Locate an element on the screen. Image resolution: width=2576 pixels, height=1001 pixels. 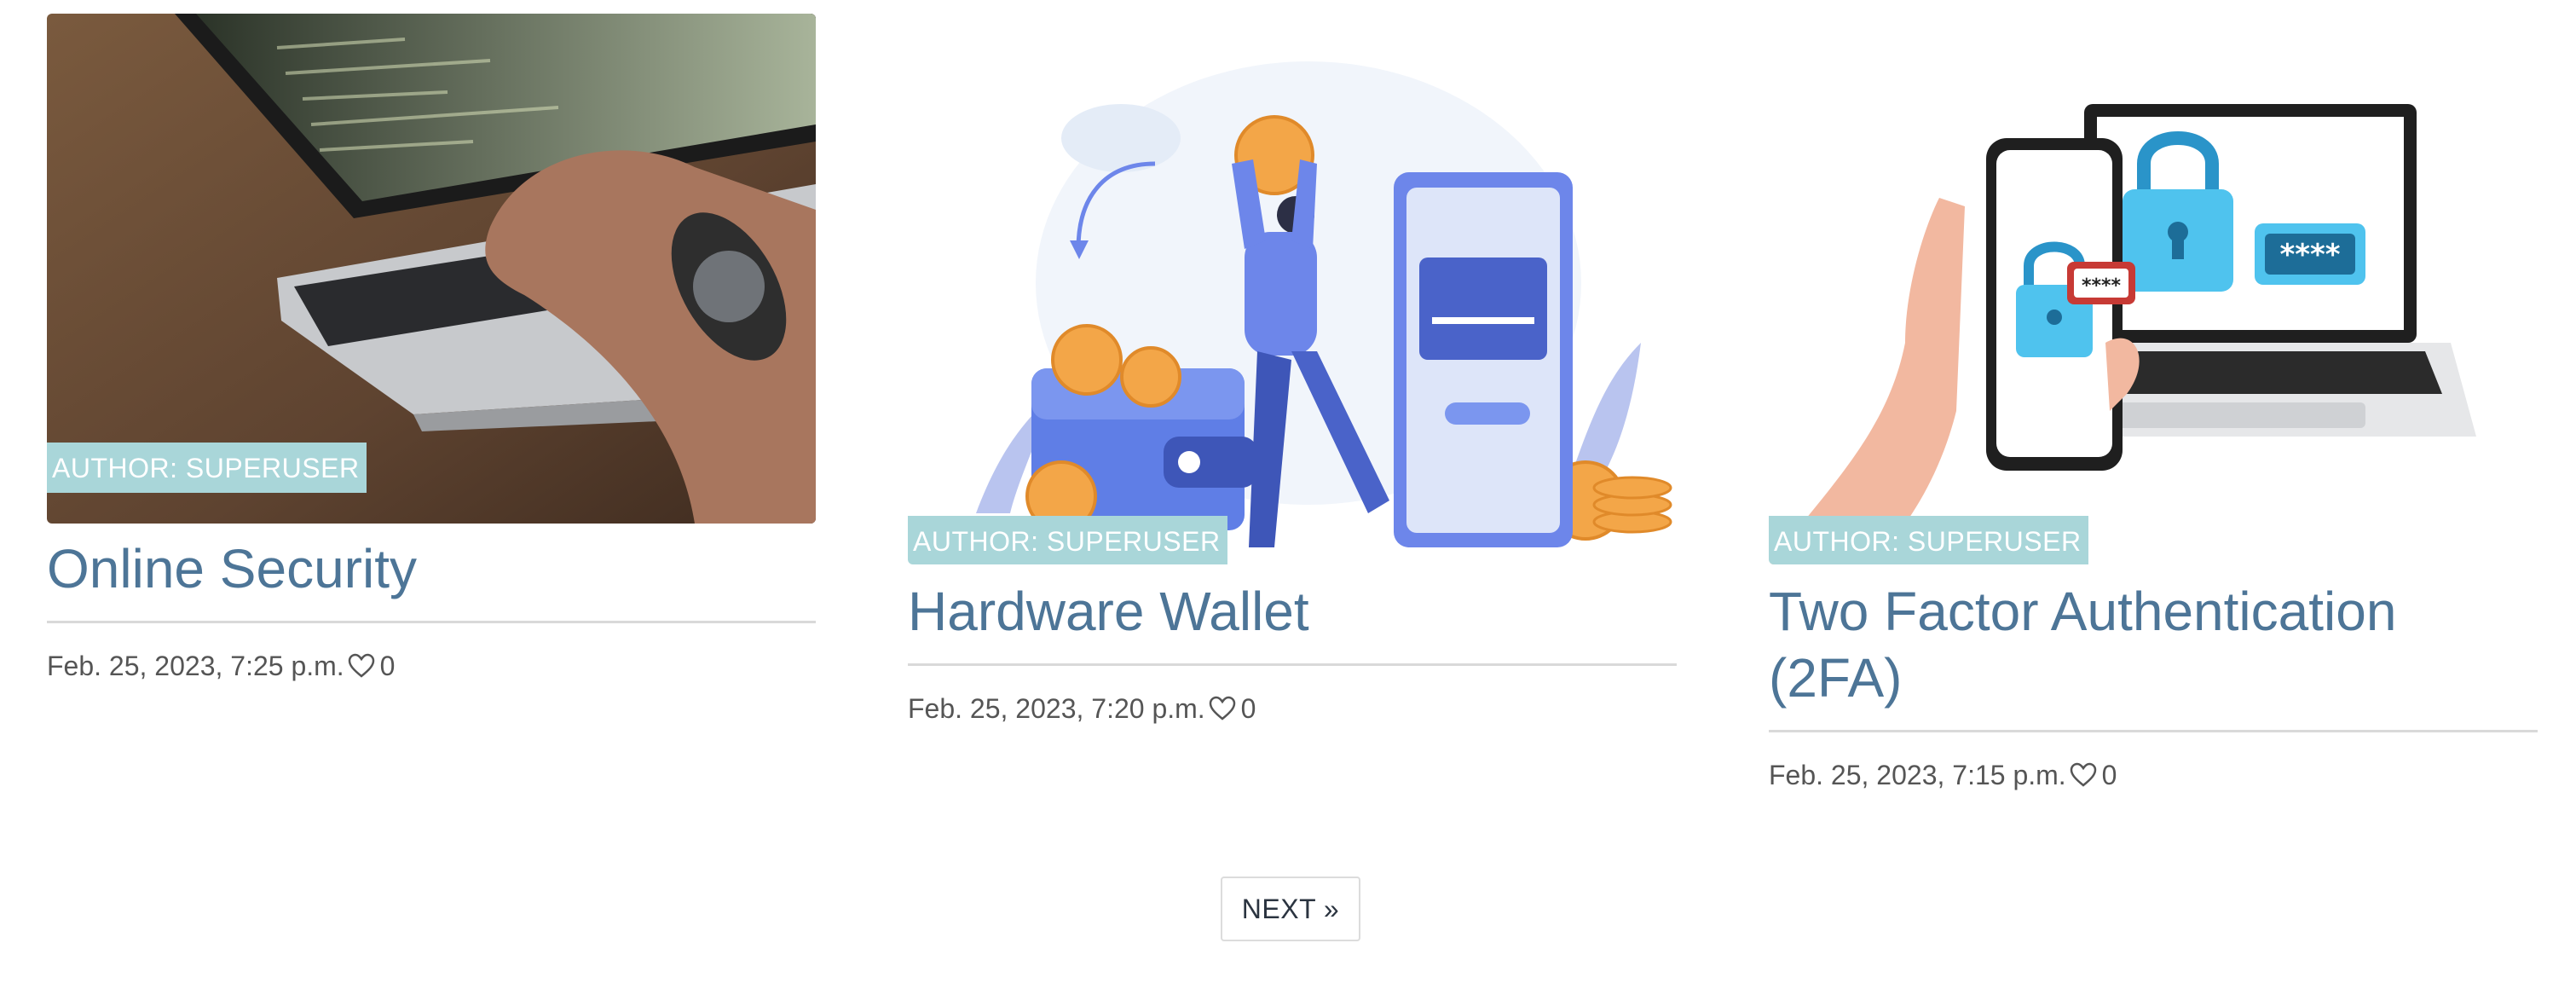
post-date: Feb. 25, 2023, 7:15 p.m. is located at coordinates (1917, 775).